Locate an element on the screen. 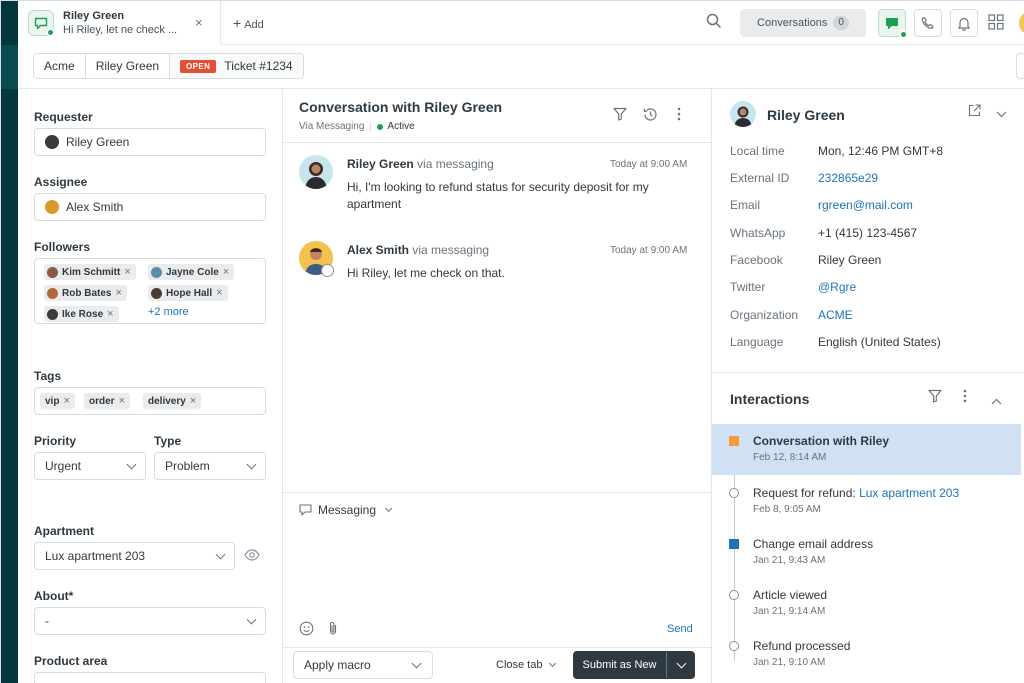 The height and width of the screenshot is (683, 1024). message-body: Hi Riley, let me check on that. is located at coordinates (426, 273).